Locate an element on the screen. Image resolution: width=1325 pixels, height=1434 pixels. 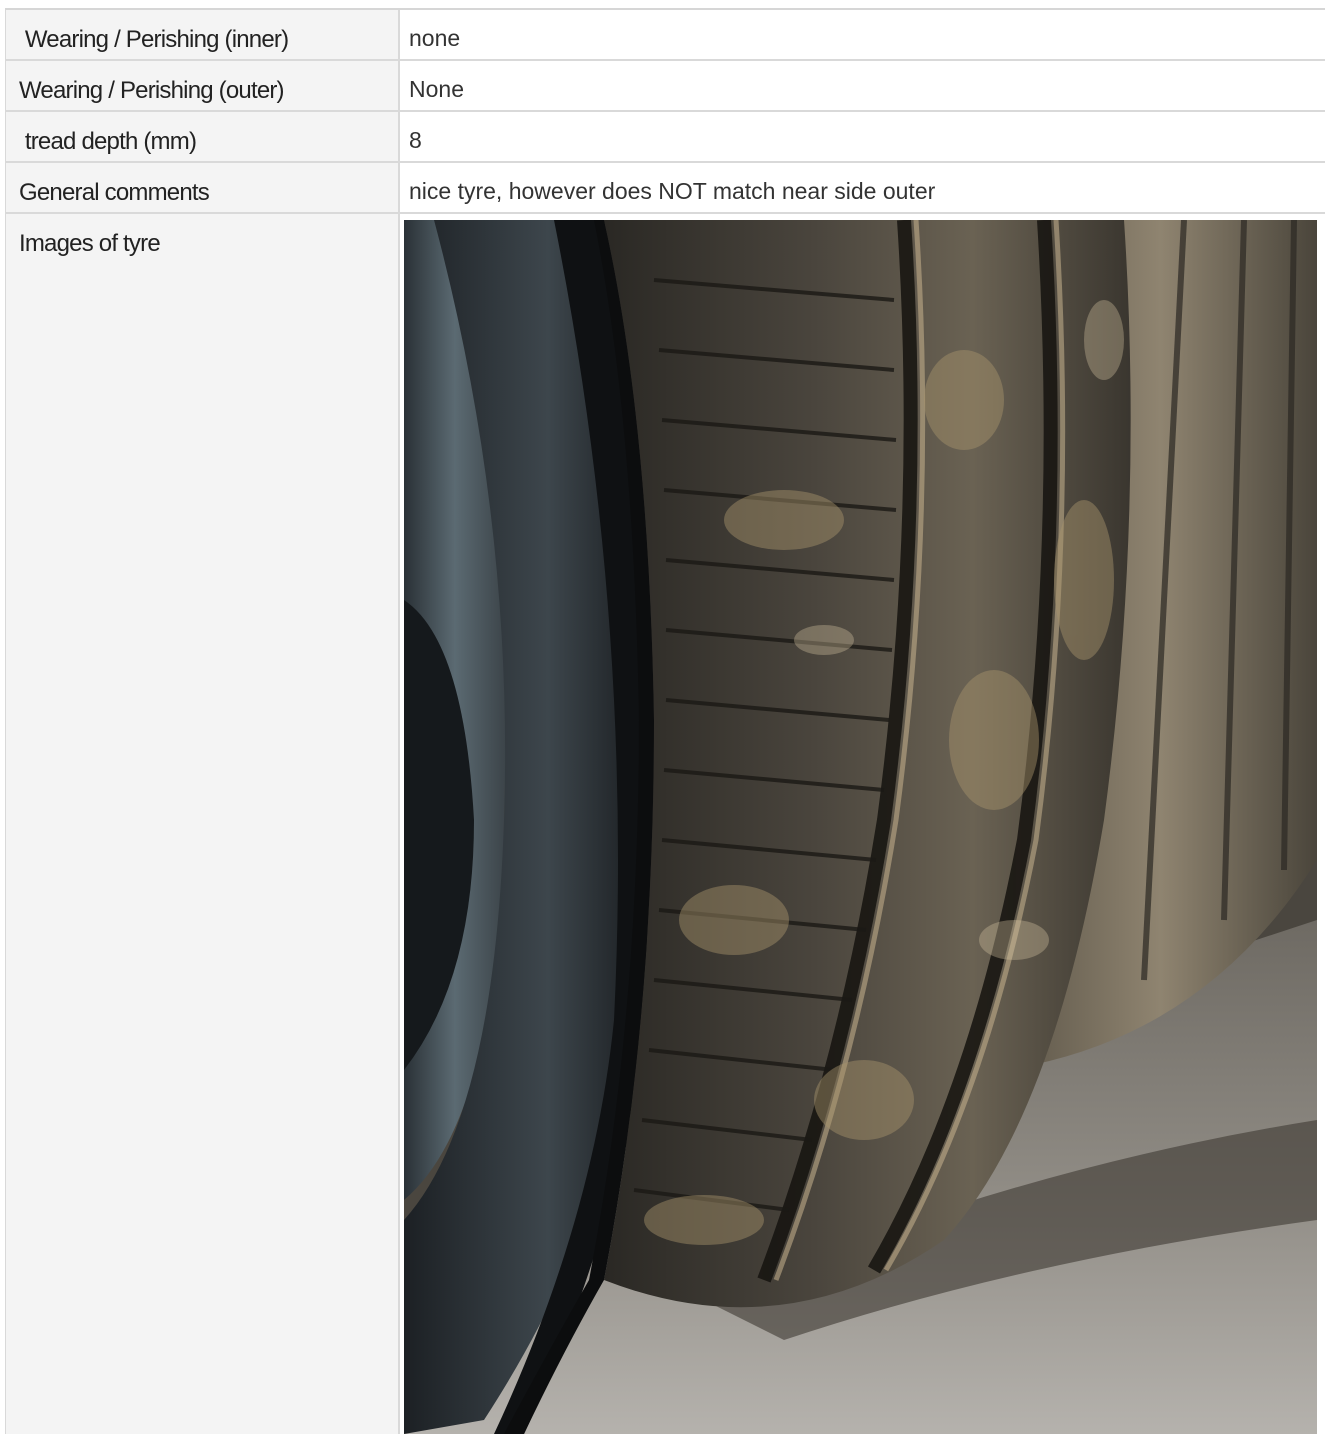
row-label-wearing-inner: Wearing / Perishing (inner) is located at coordinates (202, 34).